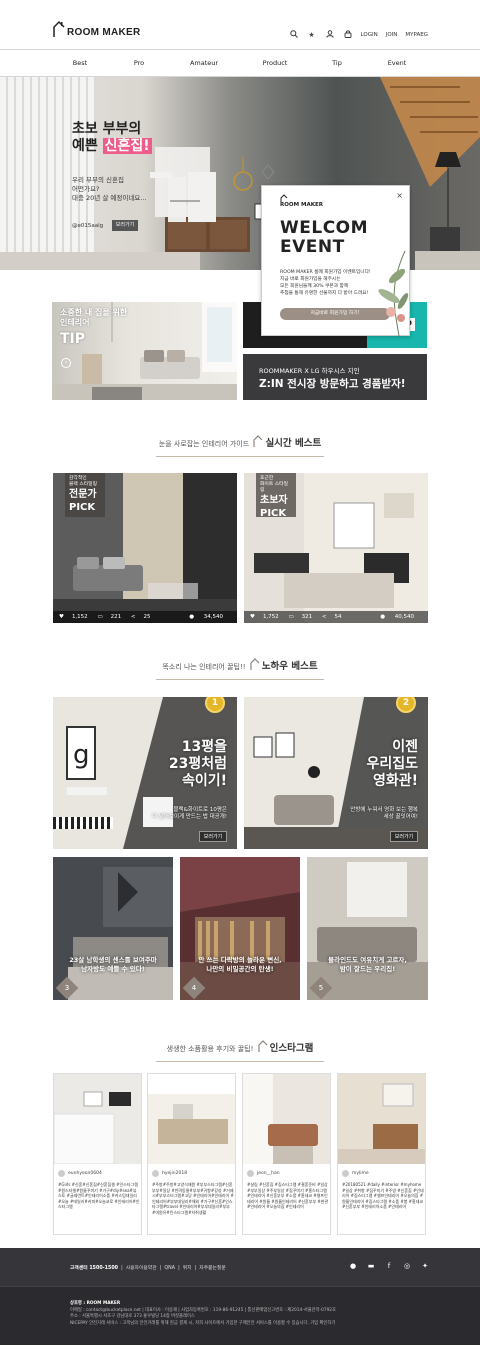 The height and width of the screenshot is (1345, 480). What do you see at coordinates (169, 1268) in the screenshot?
I see `footer-link-qna: QNA` at bounding box center [169, 1268].